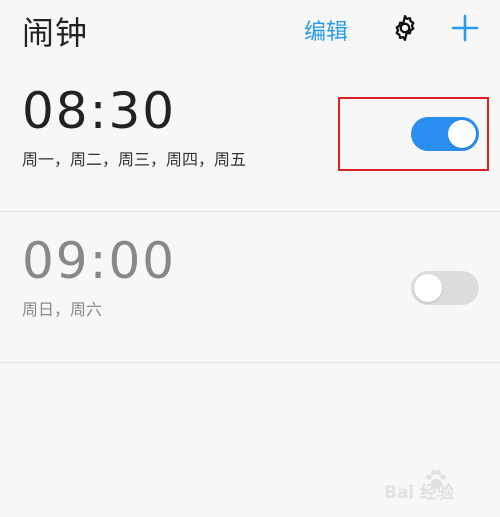 The image size is (500, 517). I want to click on plus-icon, so click(465, 28).